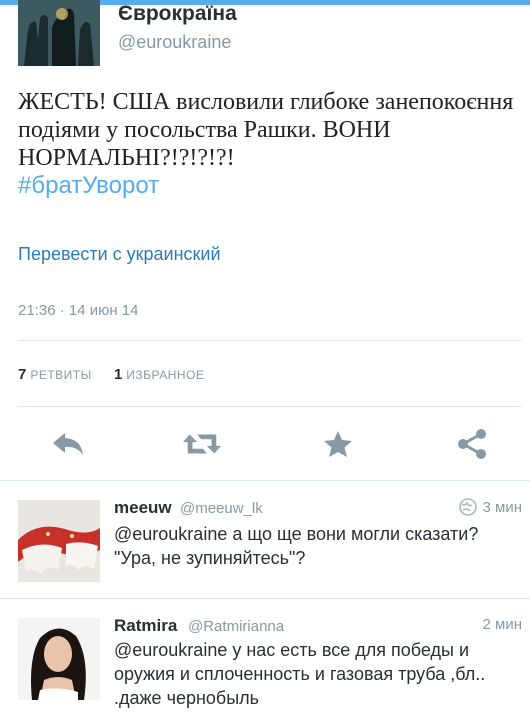 This screenshot has width=530, height=712. I want to click on reply-button, so click(68, 444).